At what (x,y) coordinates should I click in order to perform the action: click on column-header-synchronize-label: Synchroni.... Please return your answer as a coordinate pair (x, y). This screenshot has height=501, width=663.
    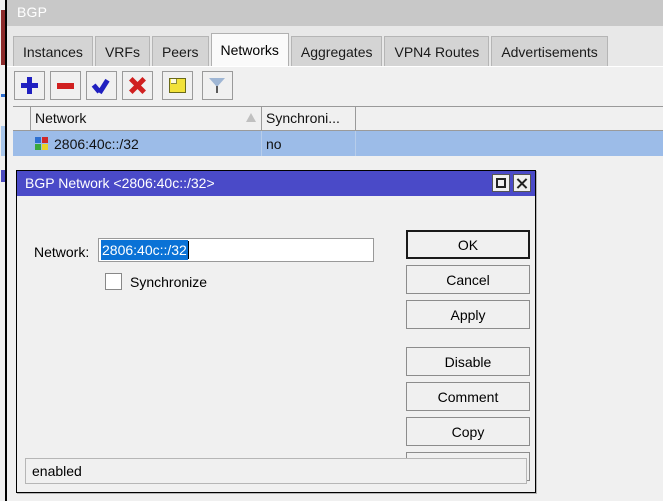
    Looking at the image, I should click on (303, 118).